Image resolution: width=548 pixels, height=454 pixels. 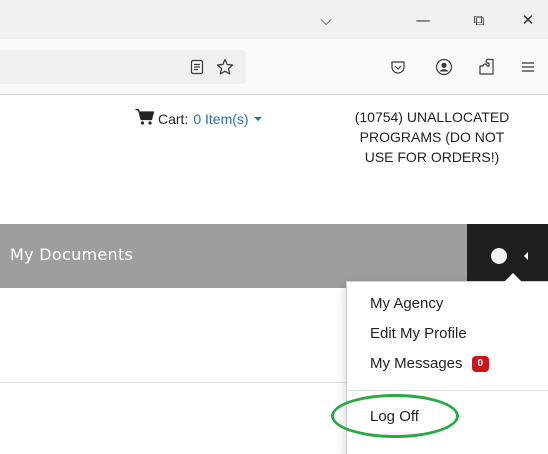 I want to click on agency-name-line: PROGRAMS (DO NOT, so click(x=432, y=137).